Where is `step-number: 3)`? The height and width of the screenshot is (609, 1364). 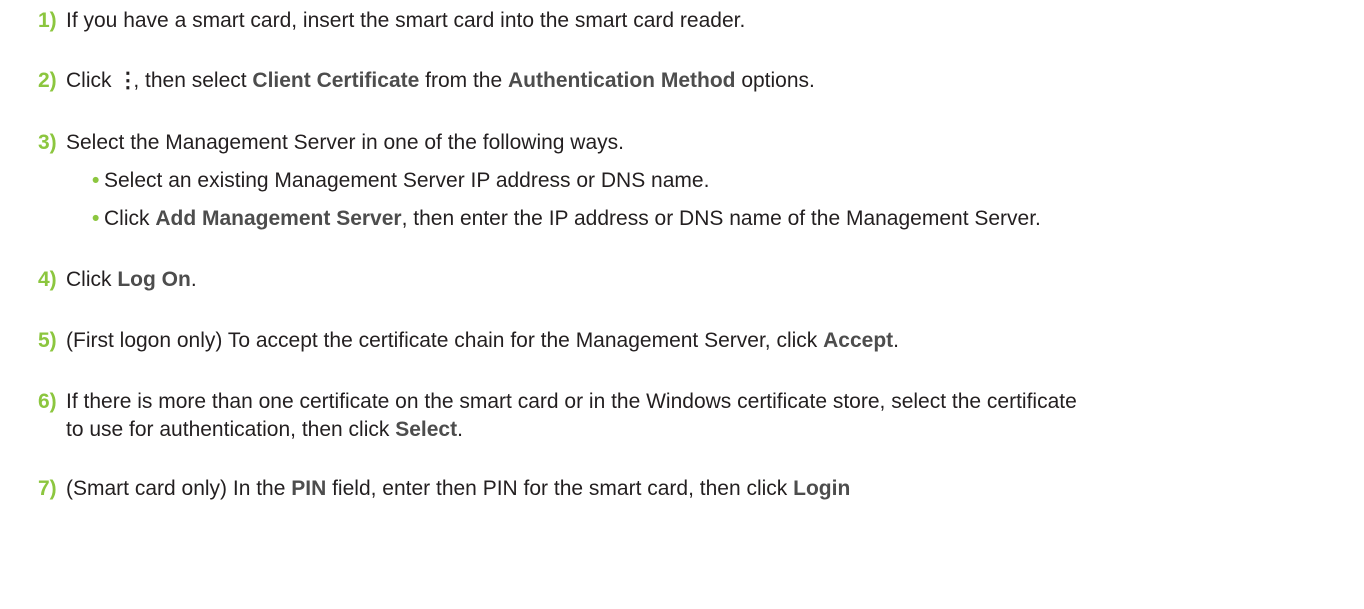 step-number: 3) is located at coordinates (47, 142).